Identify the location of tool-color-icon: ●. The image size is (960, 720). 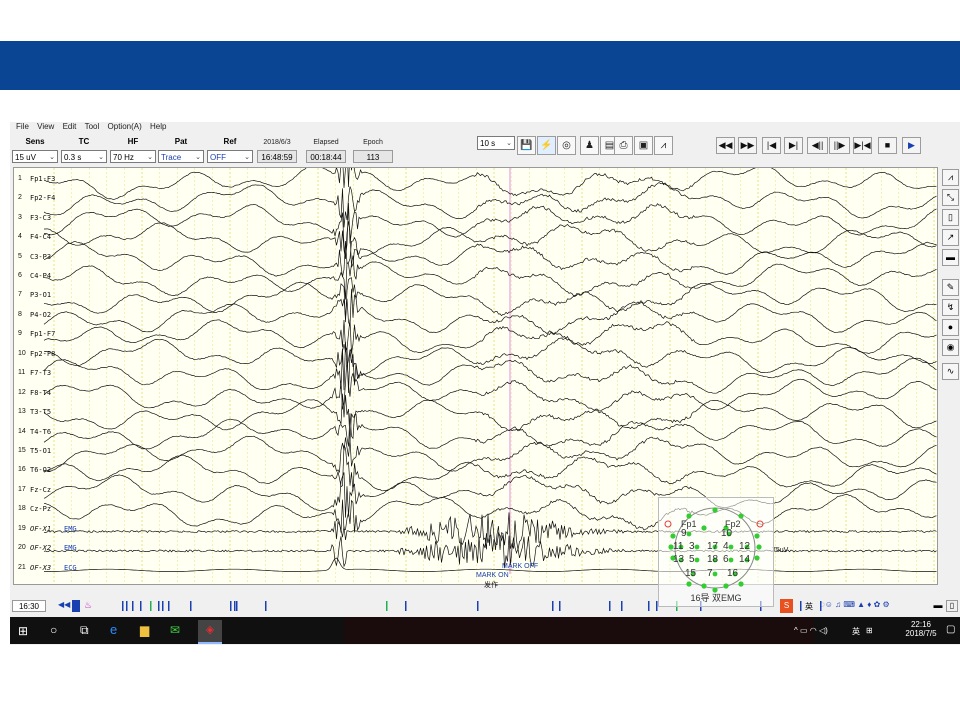
(950, 327).